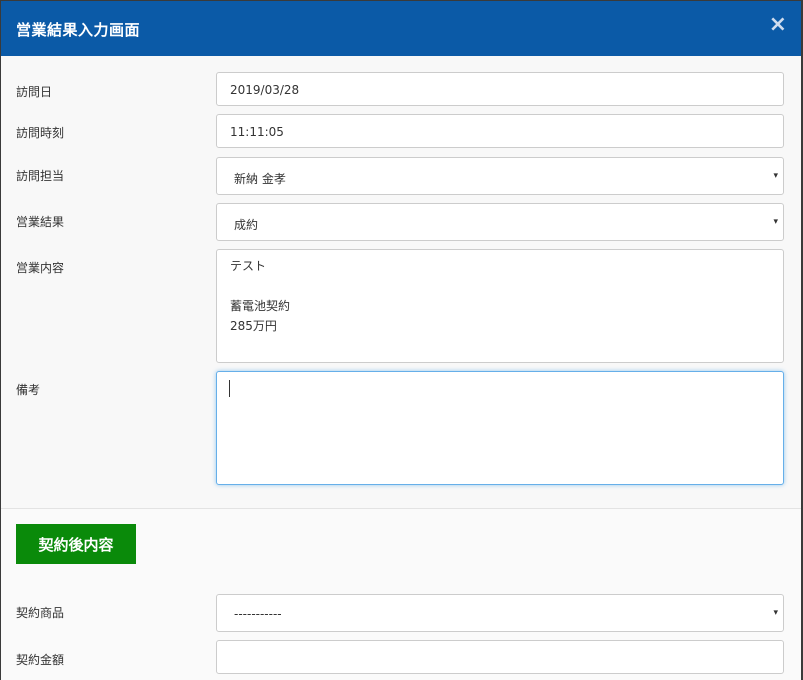 The width and height of the screenshot is (803, 680). Describe the element at coordinates (229, 388) in the screenshot. I see `text-caret` at that location.